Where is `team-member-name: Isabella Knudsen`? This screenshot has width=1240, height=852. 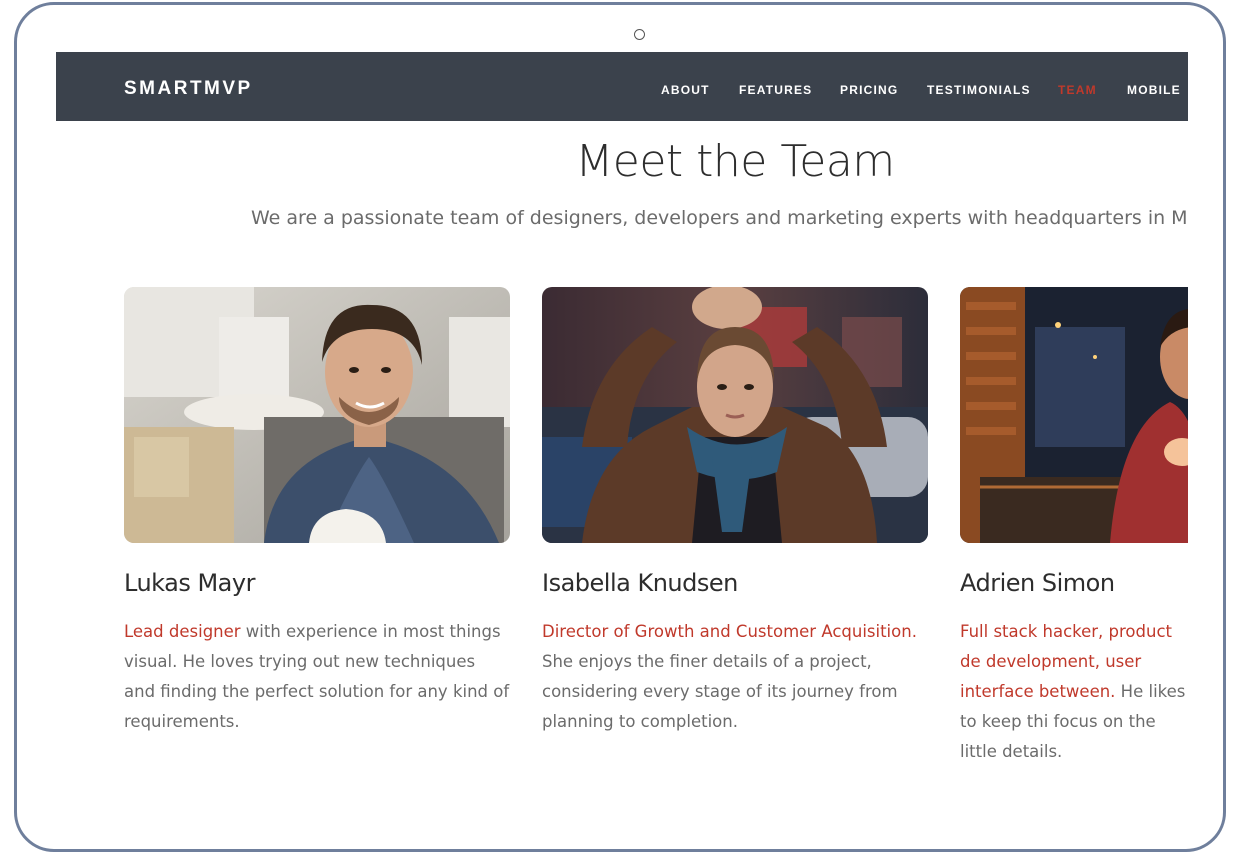 team-member-name: Isabella Knudsen is located at coordinates (640, 583).